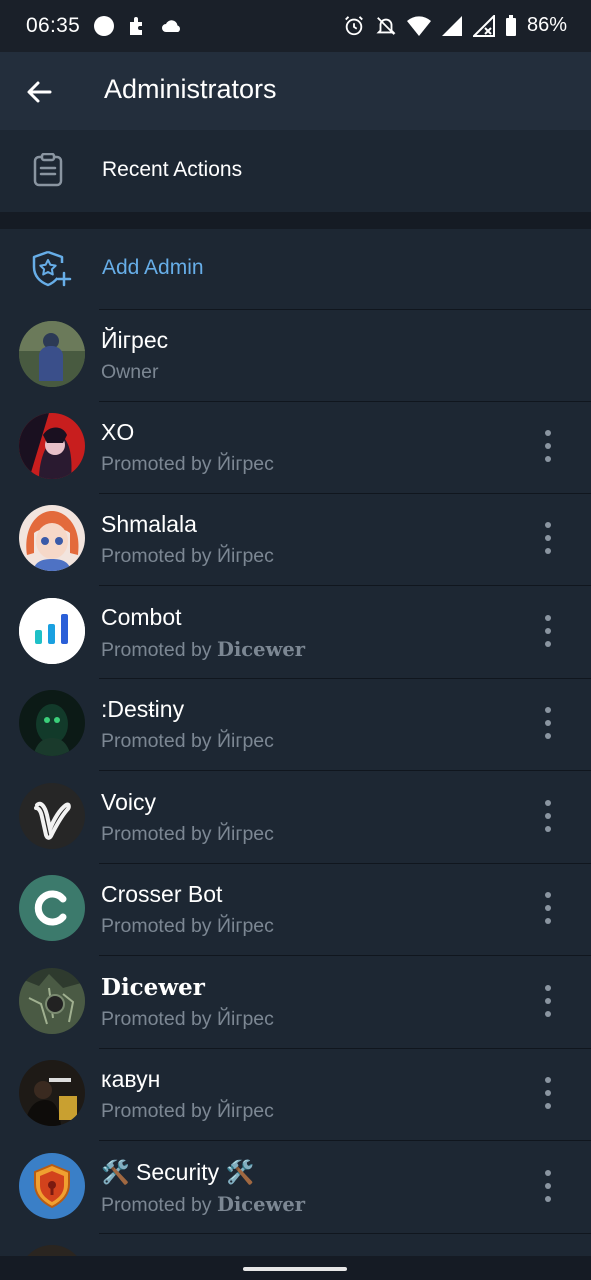 The height and width of the screenshot is (1280, 591). What do you see at coordinates (295, 220) in the screenshot?
I see `section-separator` at bounding box center [295, 220].